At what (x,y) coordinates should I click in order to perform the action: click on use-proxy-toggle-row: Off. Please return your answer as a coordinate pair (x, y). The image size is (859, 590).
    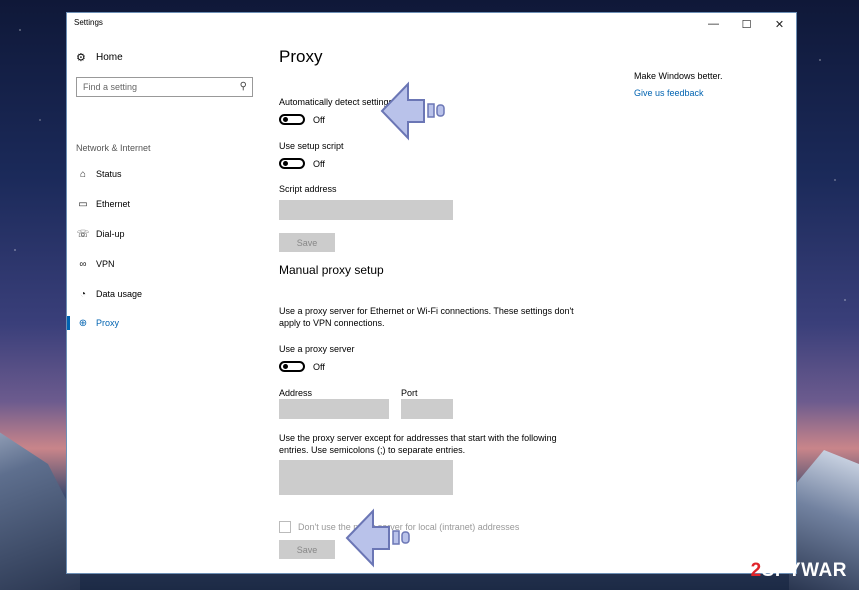
    Looking at the image, I should click on (302, 366).